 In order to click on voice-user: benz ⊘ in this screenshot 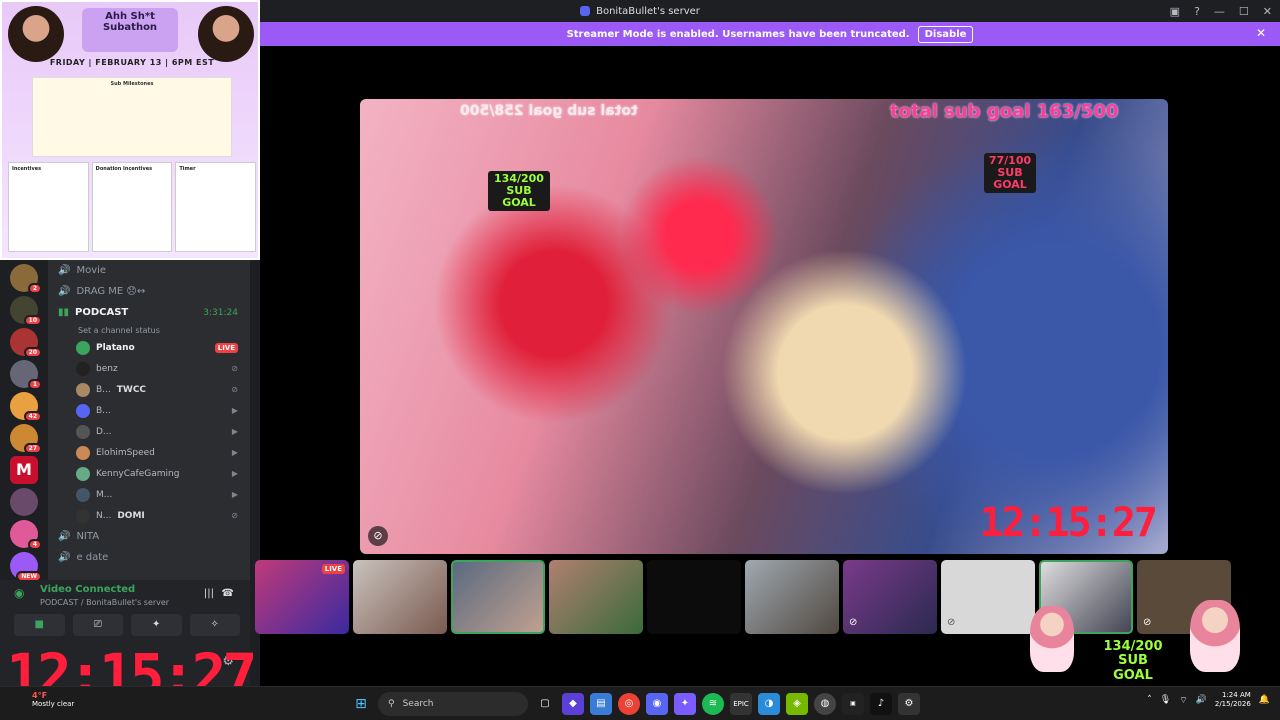, I will do `click(149, 368)`.